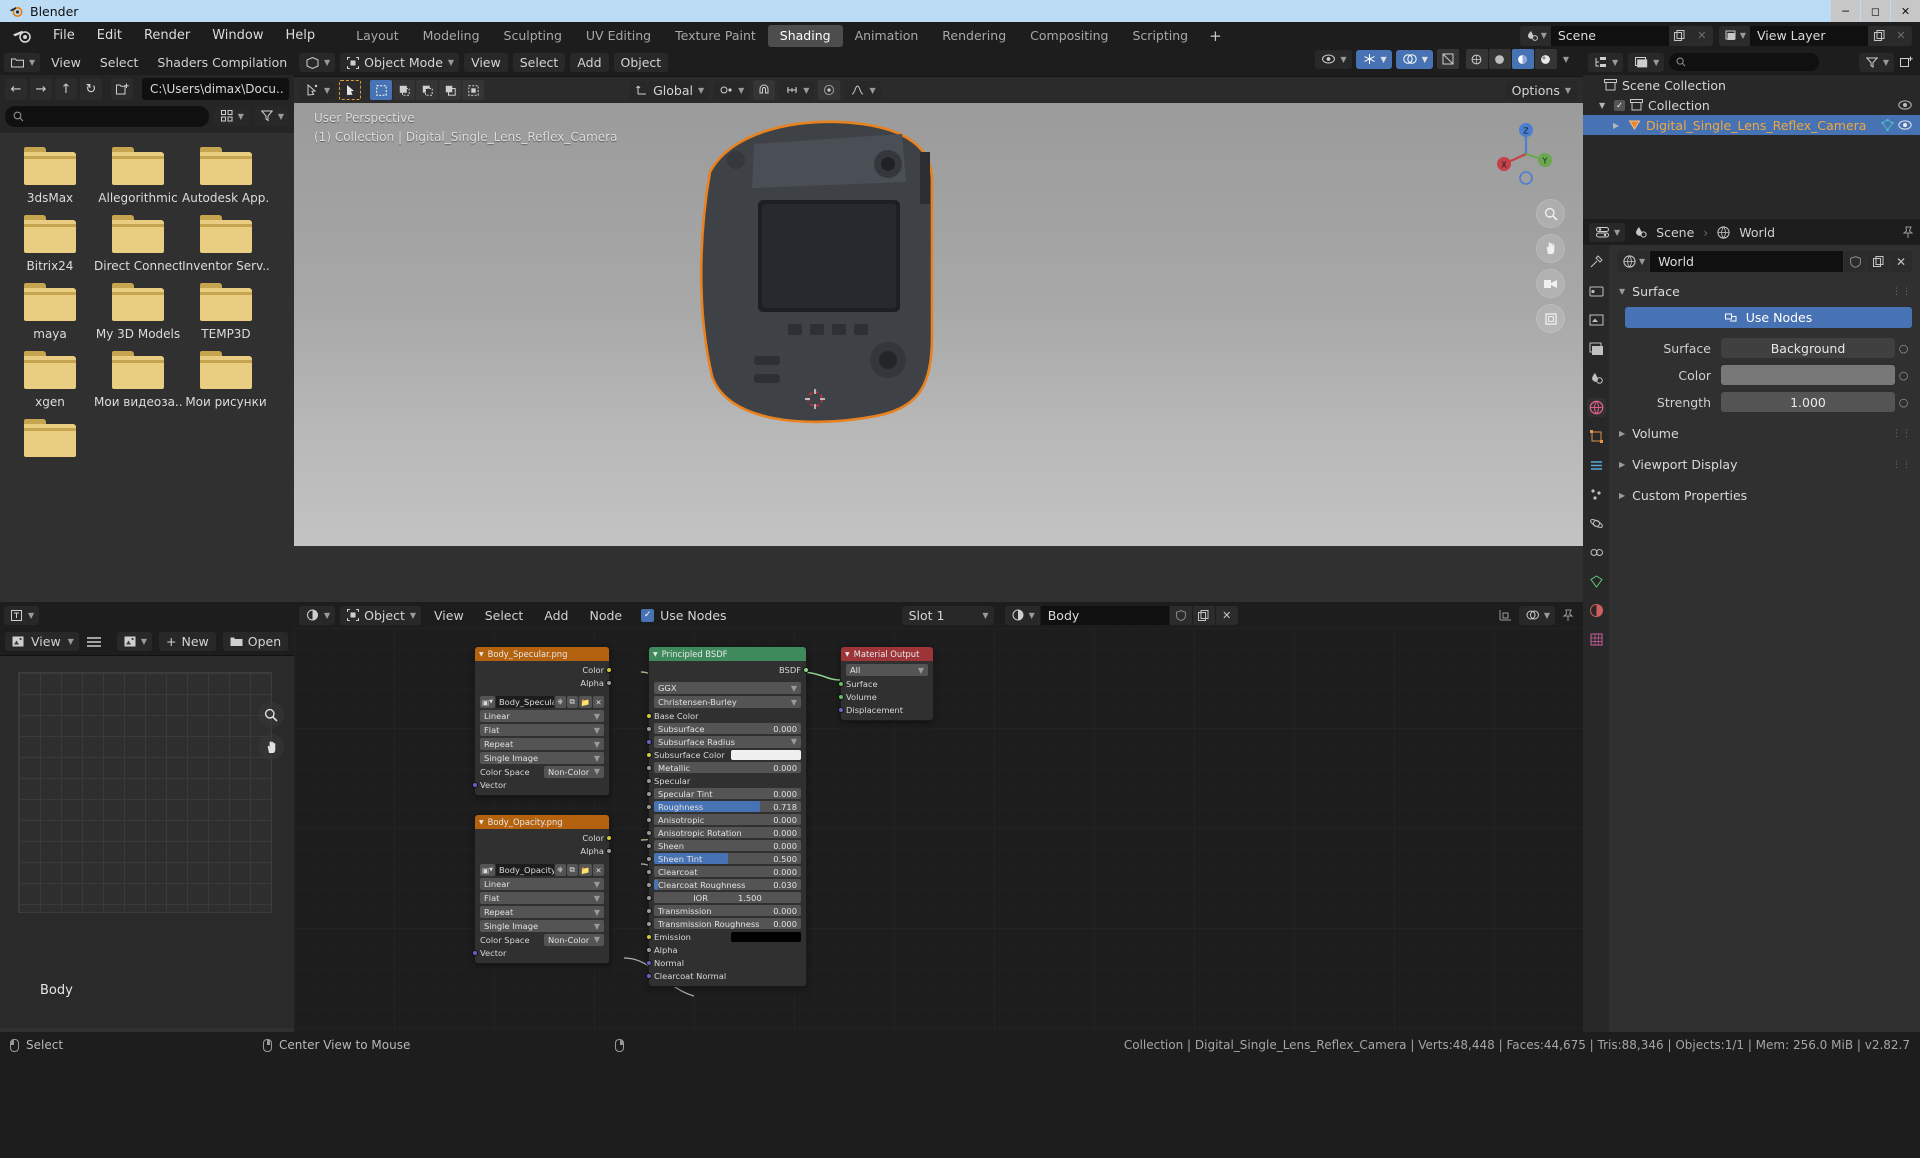 This screenshot has height=1158, width=1920. What do you see at coordinates (572, 870) in the screenshot?
I see `image-copy-icon: ⧉` at bounding box center [572, 870].